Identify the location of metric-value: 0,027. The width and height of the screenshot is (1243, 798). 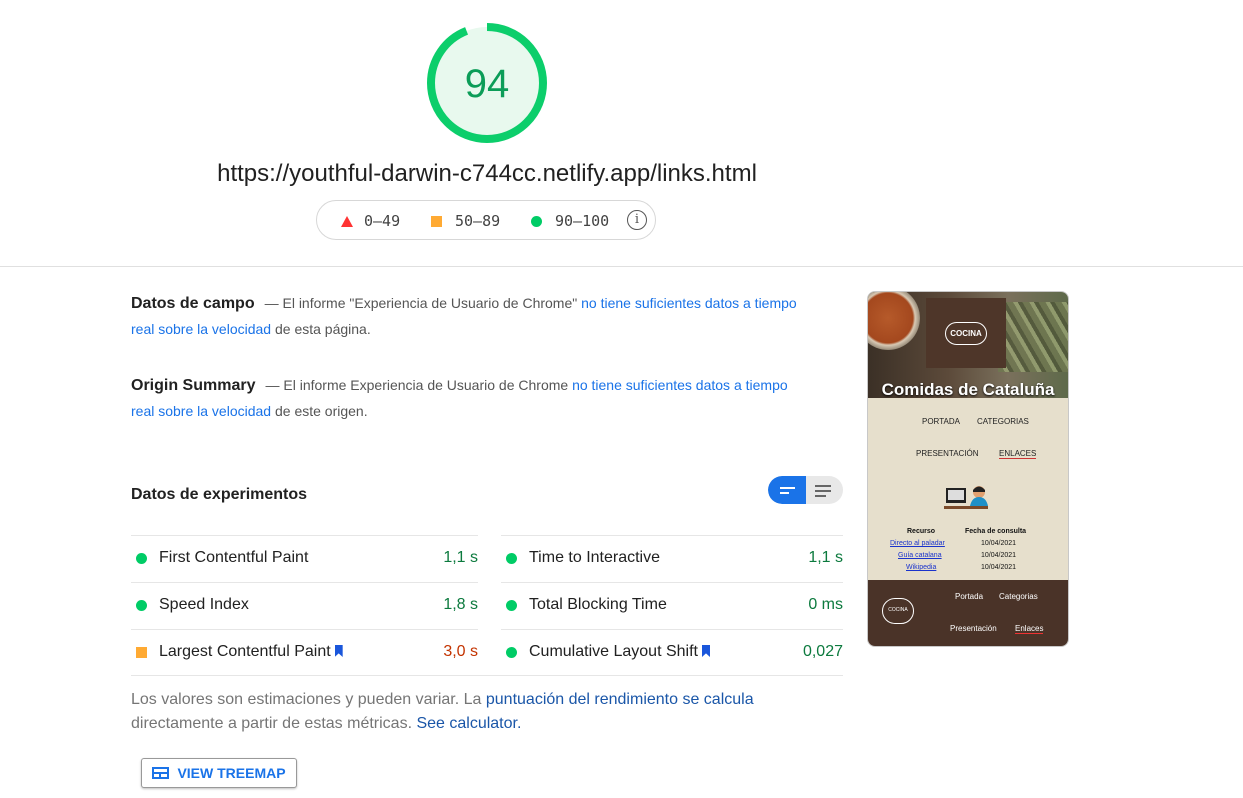
(822, 651).